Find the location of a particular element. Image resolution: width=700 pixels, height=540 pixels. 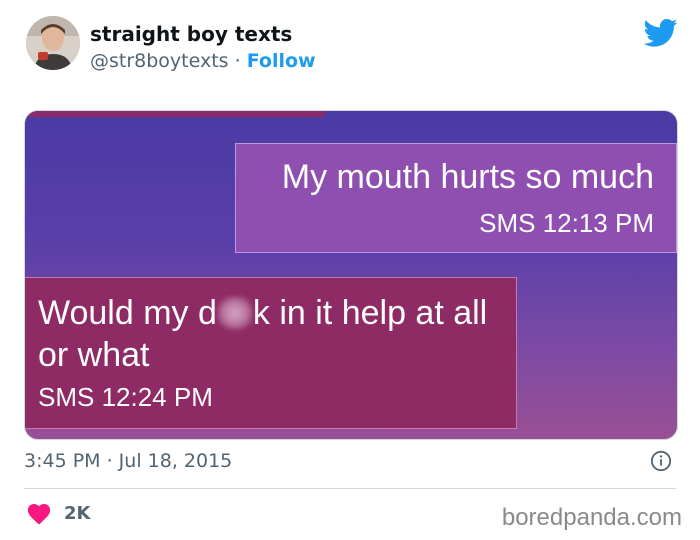

twitter-bird-icon is located at coordinates (661, 33).